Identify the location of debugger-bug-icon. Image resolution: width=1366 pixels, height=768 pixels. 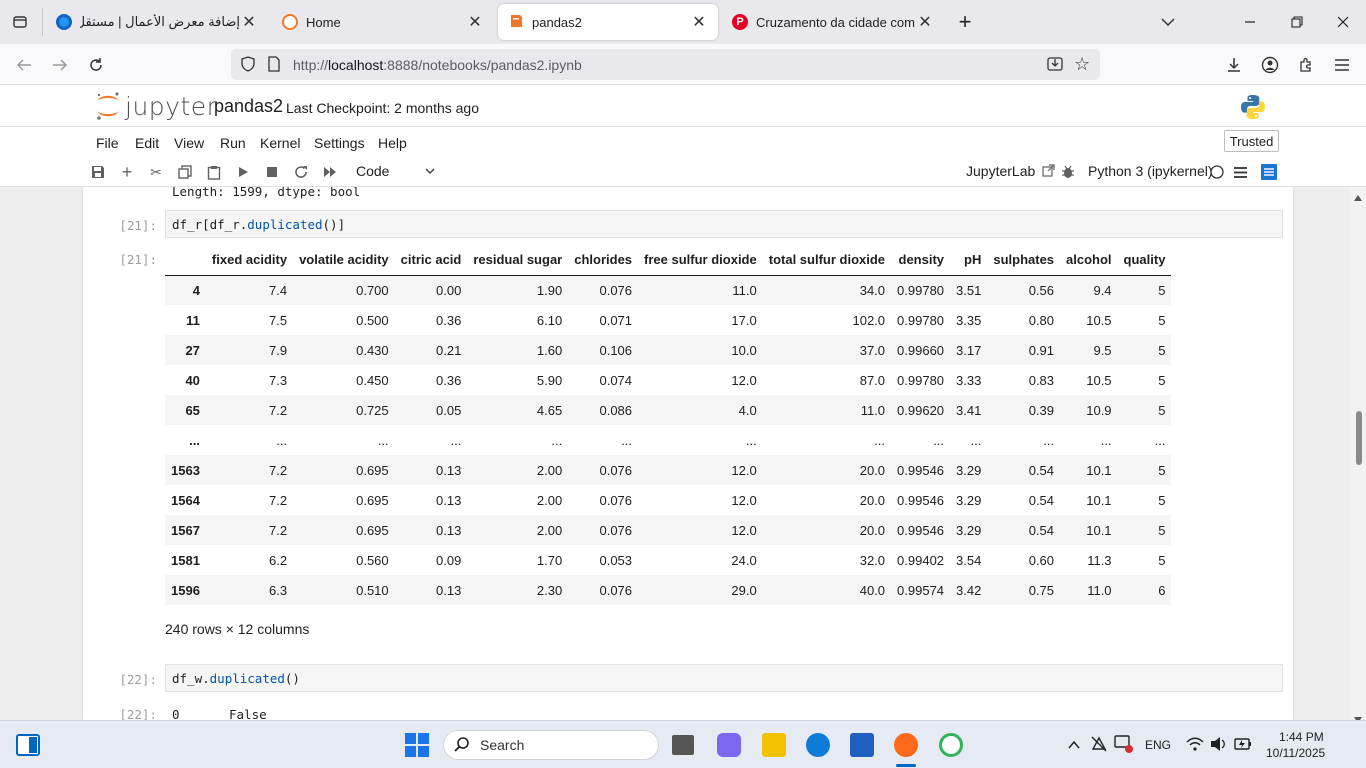
(1068, 172).